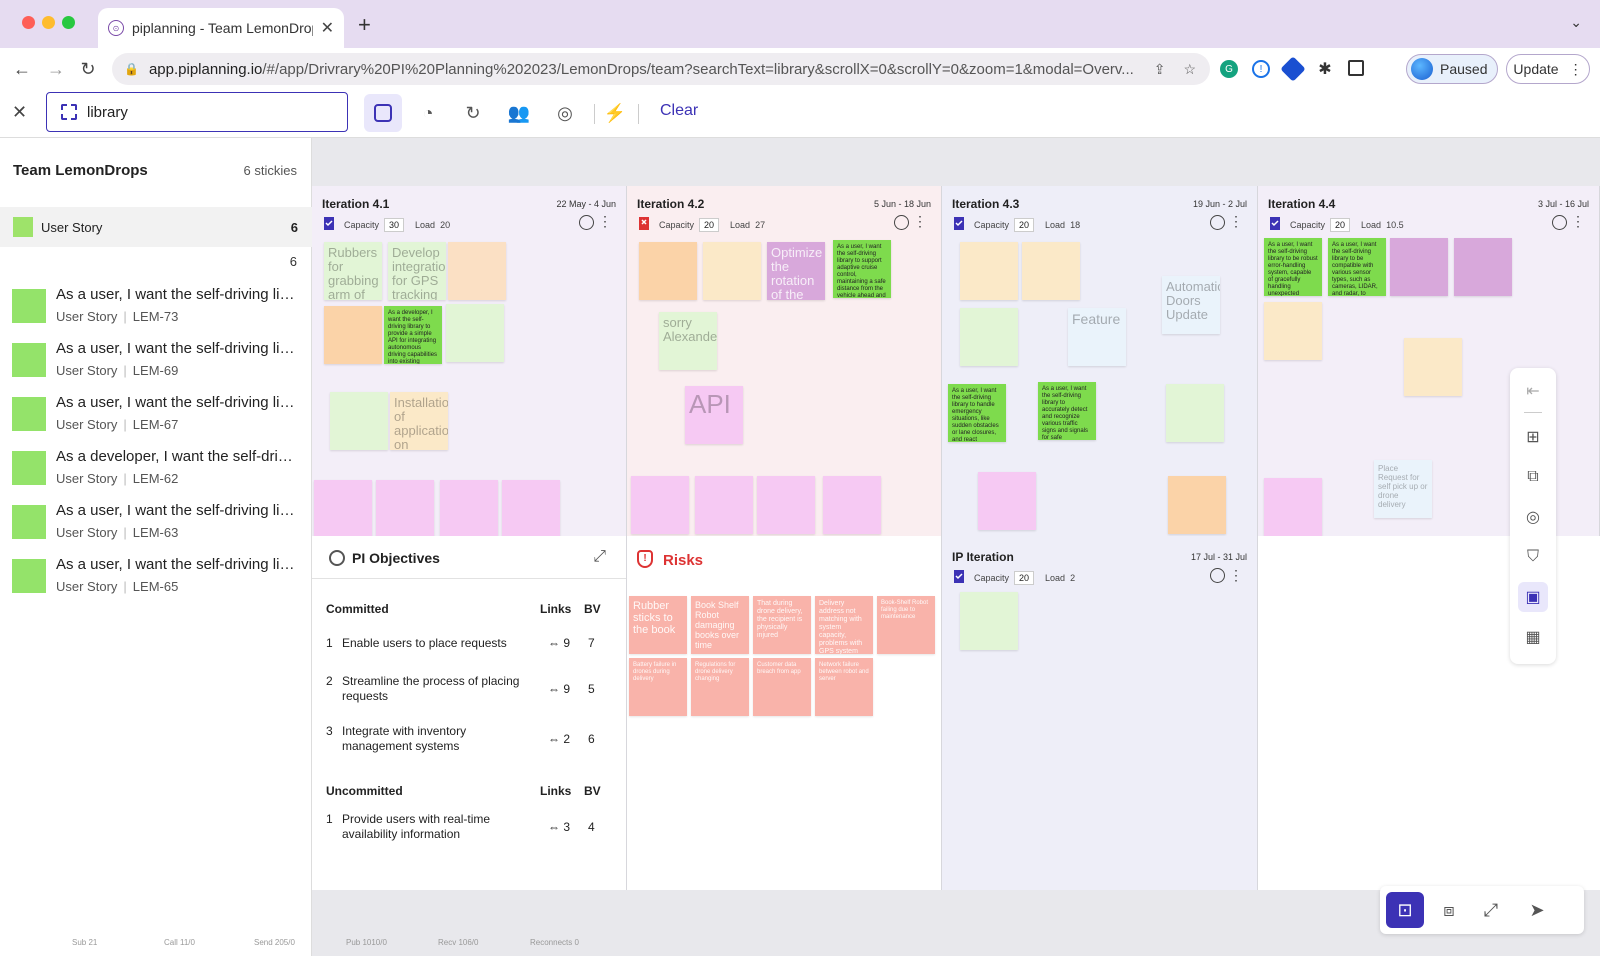  I want to click on risk-note: Regulations for drone delivery changing, so click(720, 687).